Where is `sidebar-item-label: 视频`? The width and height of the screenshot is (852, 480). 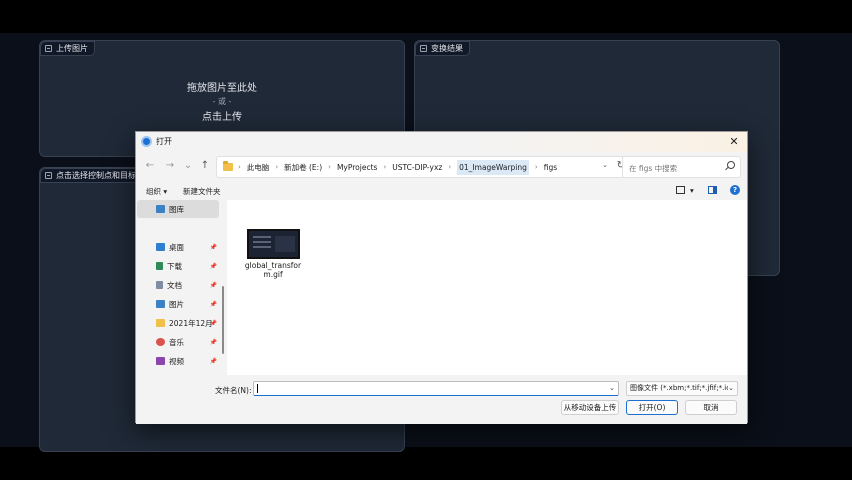 sidebar-item-label: 视频 is located at coordinates (176, 361).